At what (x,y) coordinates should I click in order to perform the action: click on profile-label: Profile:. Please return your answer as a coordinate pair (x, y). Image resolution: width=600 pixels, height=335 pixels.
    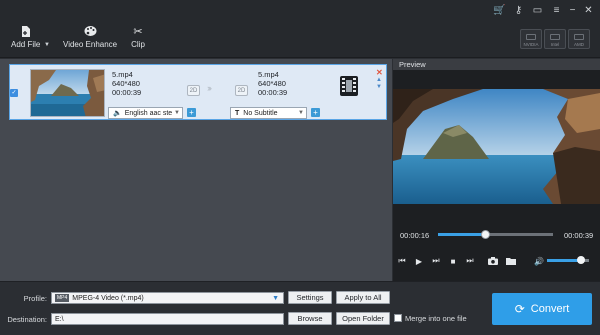
    Looking at the image, I should click on (35, 298).